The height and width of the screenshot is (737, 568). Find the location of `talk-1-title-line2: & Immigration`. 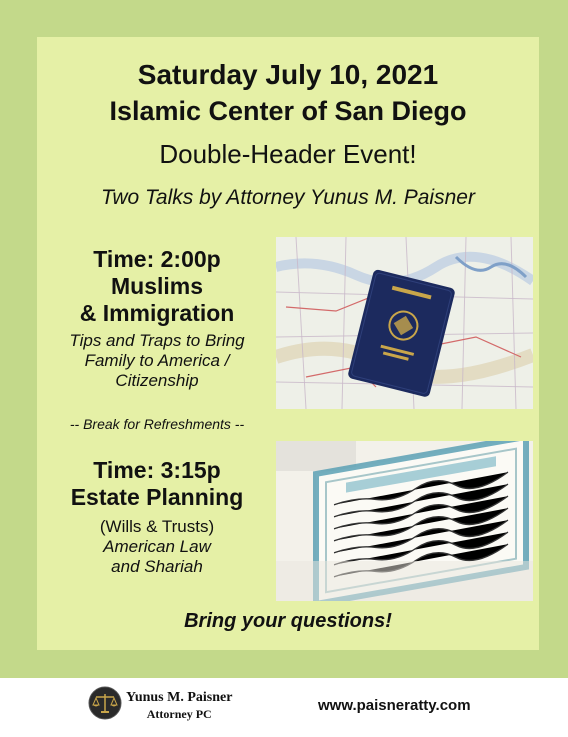

talk-1-title-line2: & Immigration is located at coordinates (157, 313).